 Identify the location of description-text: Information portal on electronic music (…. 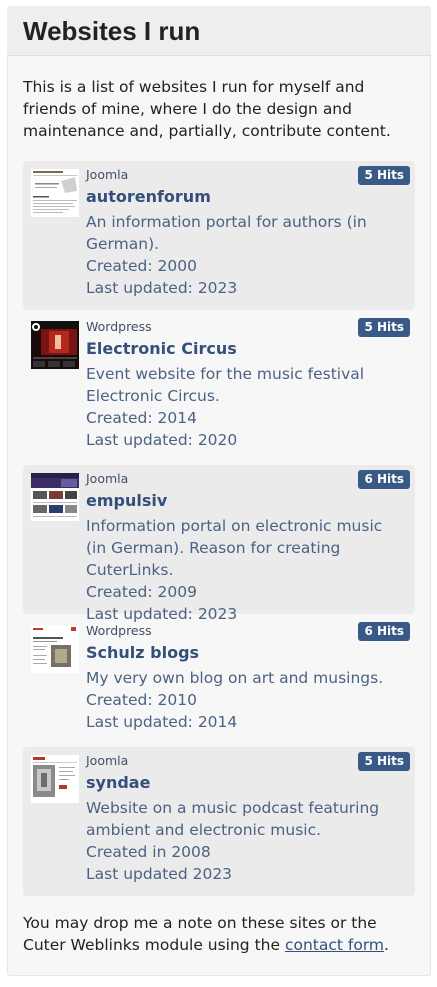
(234, 548).